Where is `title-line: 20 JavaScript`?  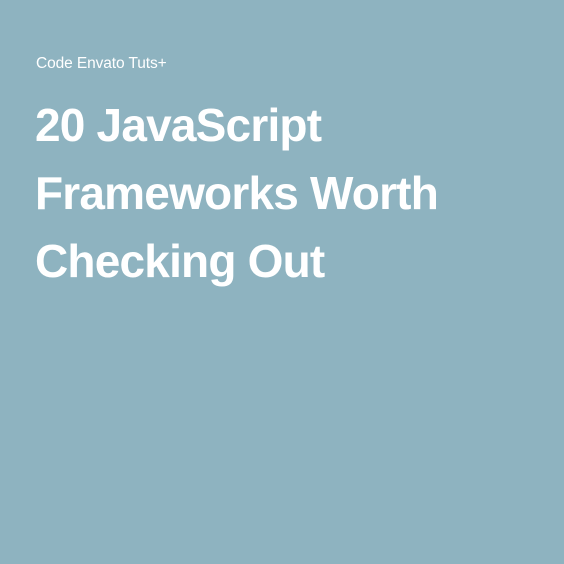 title-line: 20 JavaScript is located at coordinates (178, 125).